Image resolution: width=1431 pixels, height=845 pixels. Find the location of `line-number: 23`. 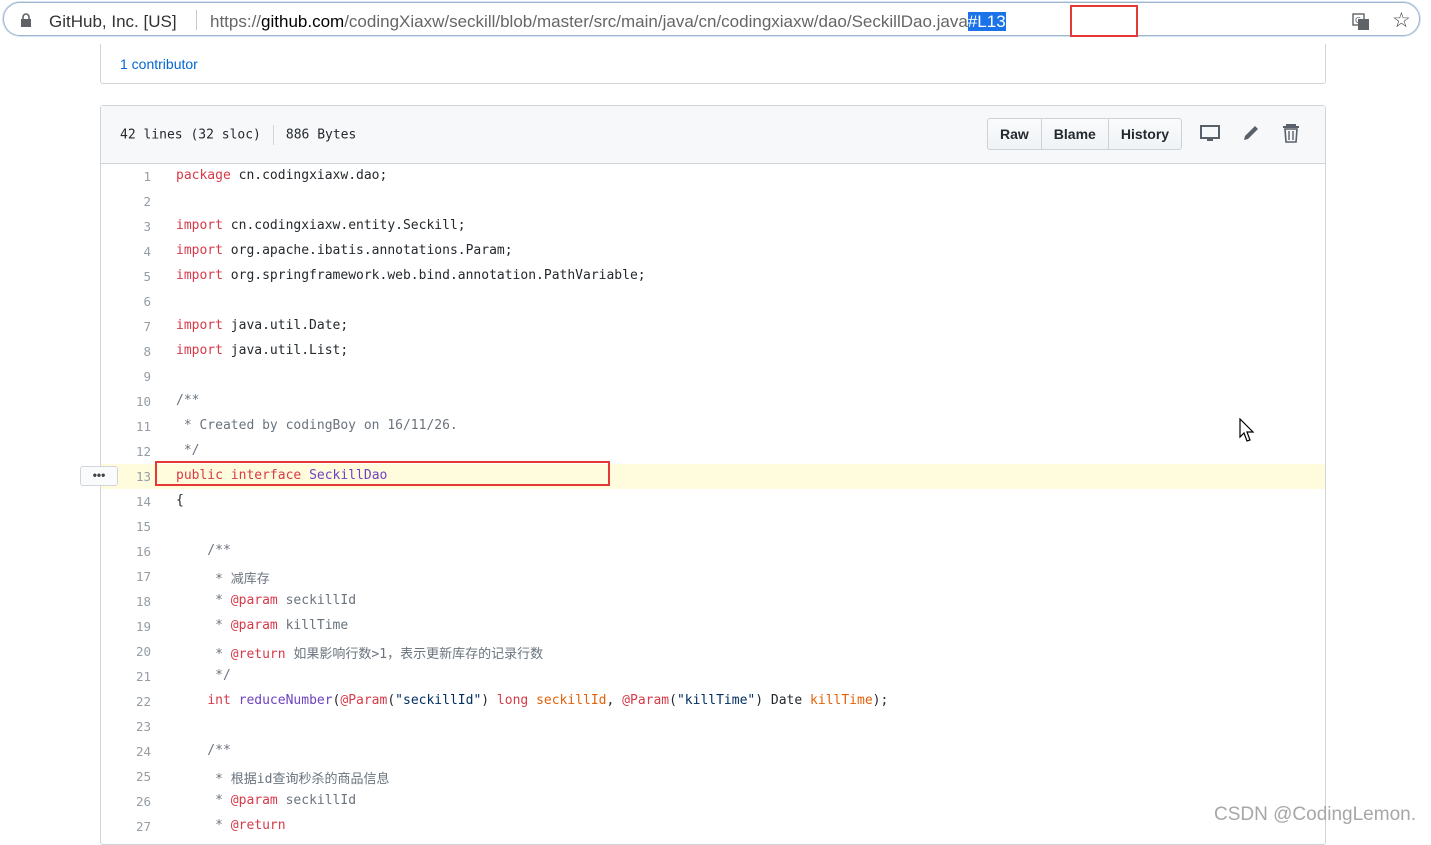

line-number: 23 is located at coordinates (126, 726).